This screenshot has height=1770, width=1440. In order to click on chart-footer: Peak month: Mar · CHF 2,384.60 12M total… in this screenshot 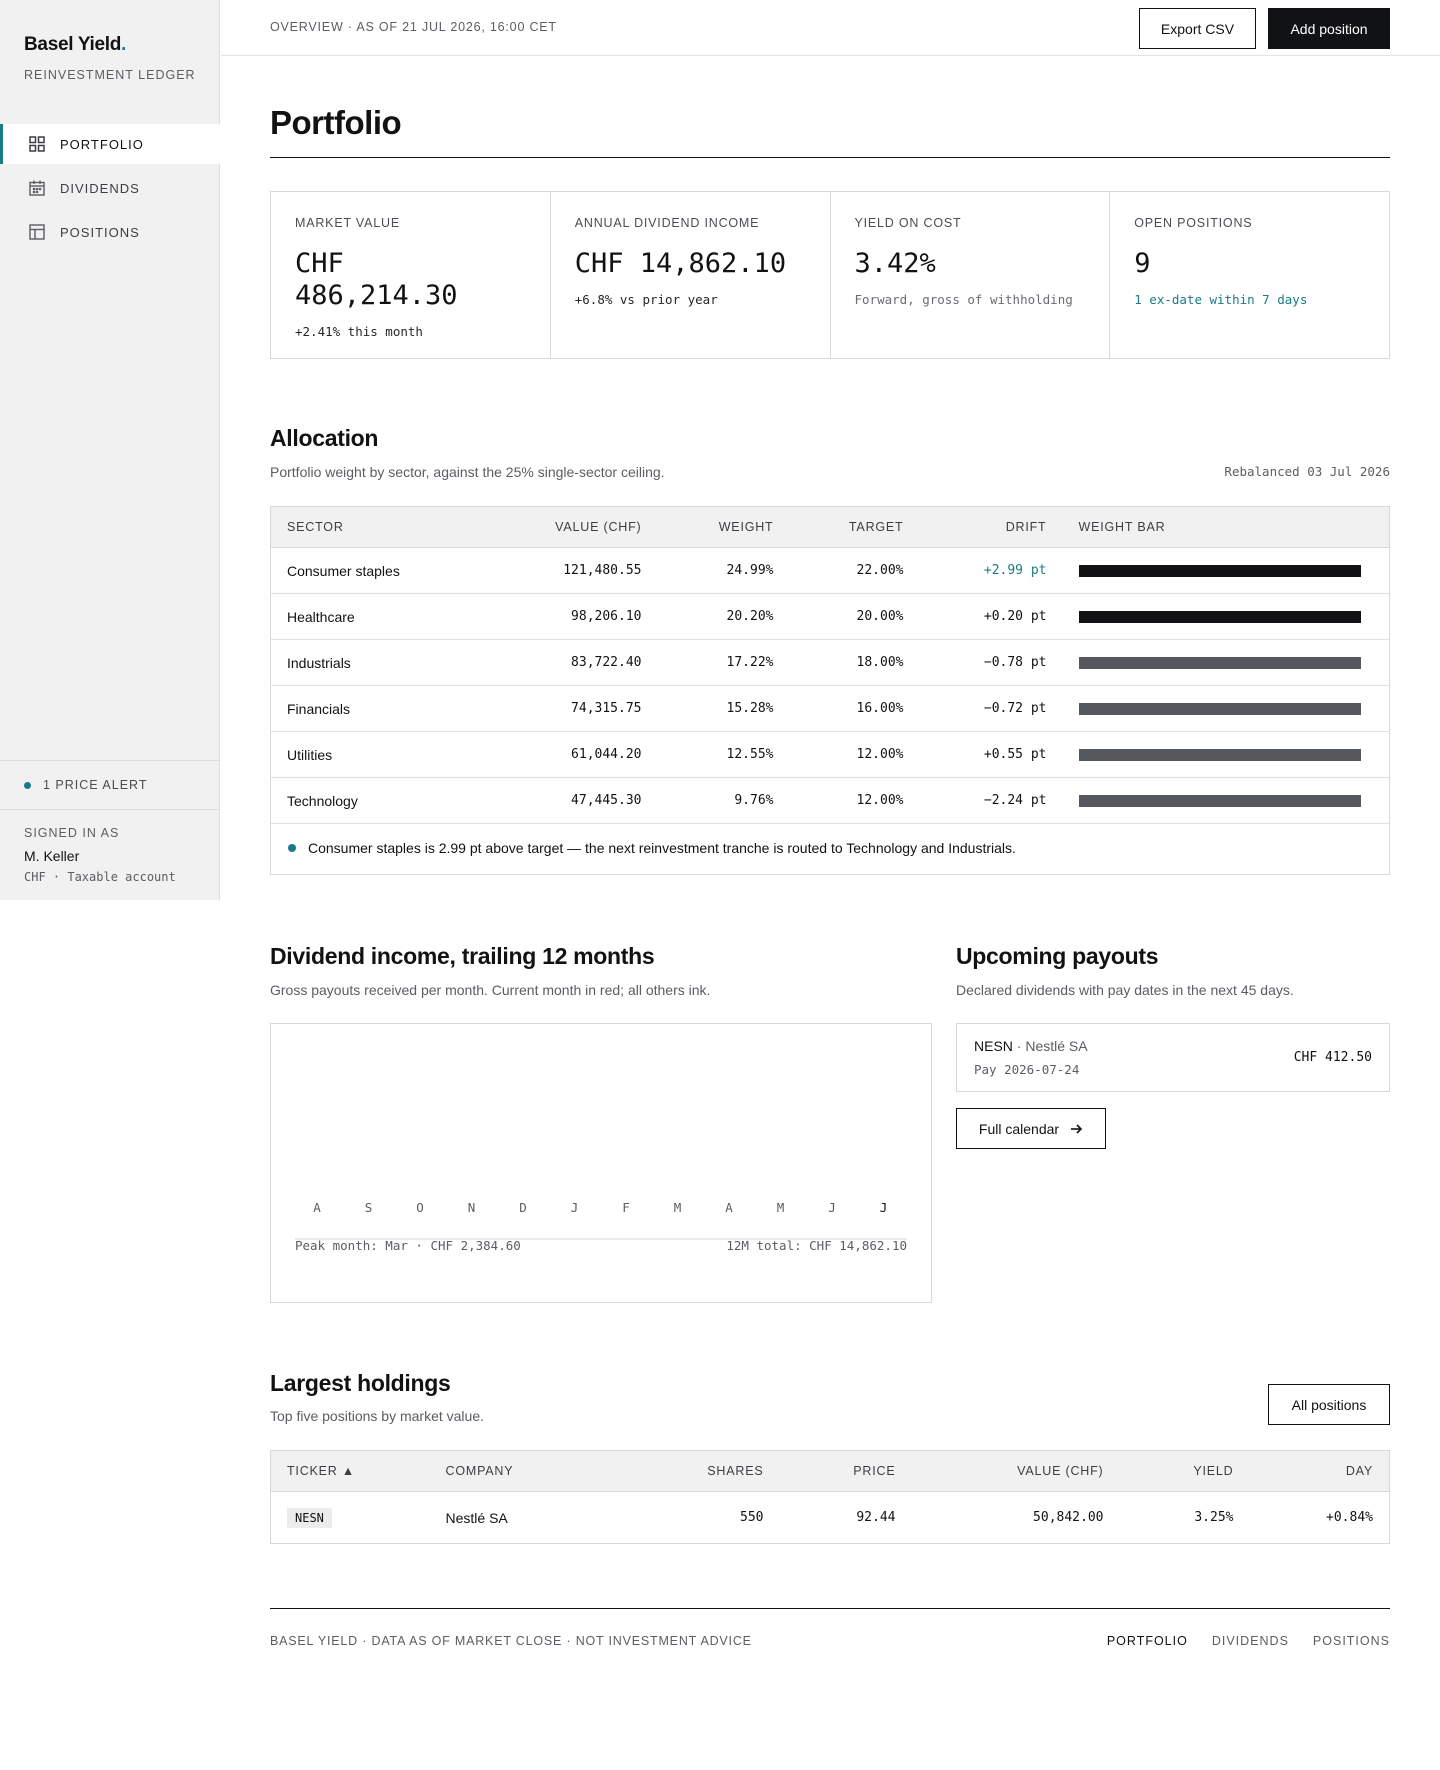, I will do `click(601, 1245)`.